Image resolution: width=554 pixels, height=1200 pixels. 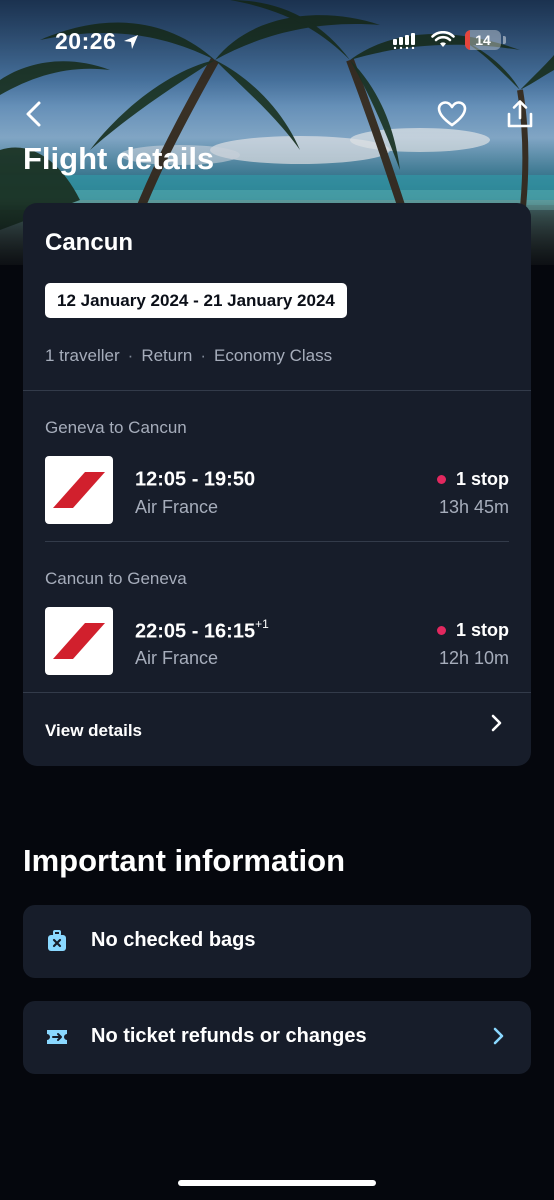 I want to click on no-ticket-icon, so click(x=57, y=1037).